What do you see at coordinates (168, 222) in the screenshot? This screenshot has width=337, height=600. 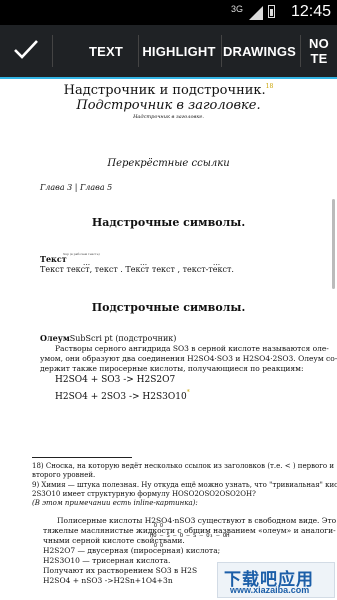 I see `superscripts-heading: Надстрочные символы.` at bounding box center [168, 222].